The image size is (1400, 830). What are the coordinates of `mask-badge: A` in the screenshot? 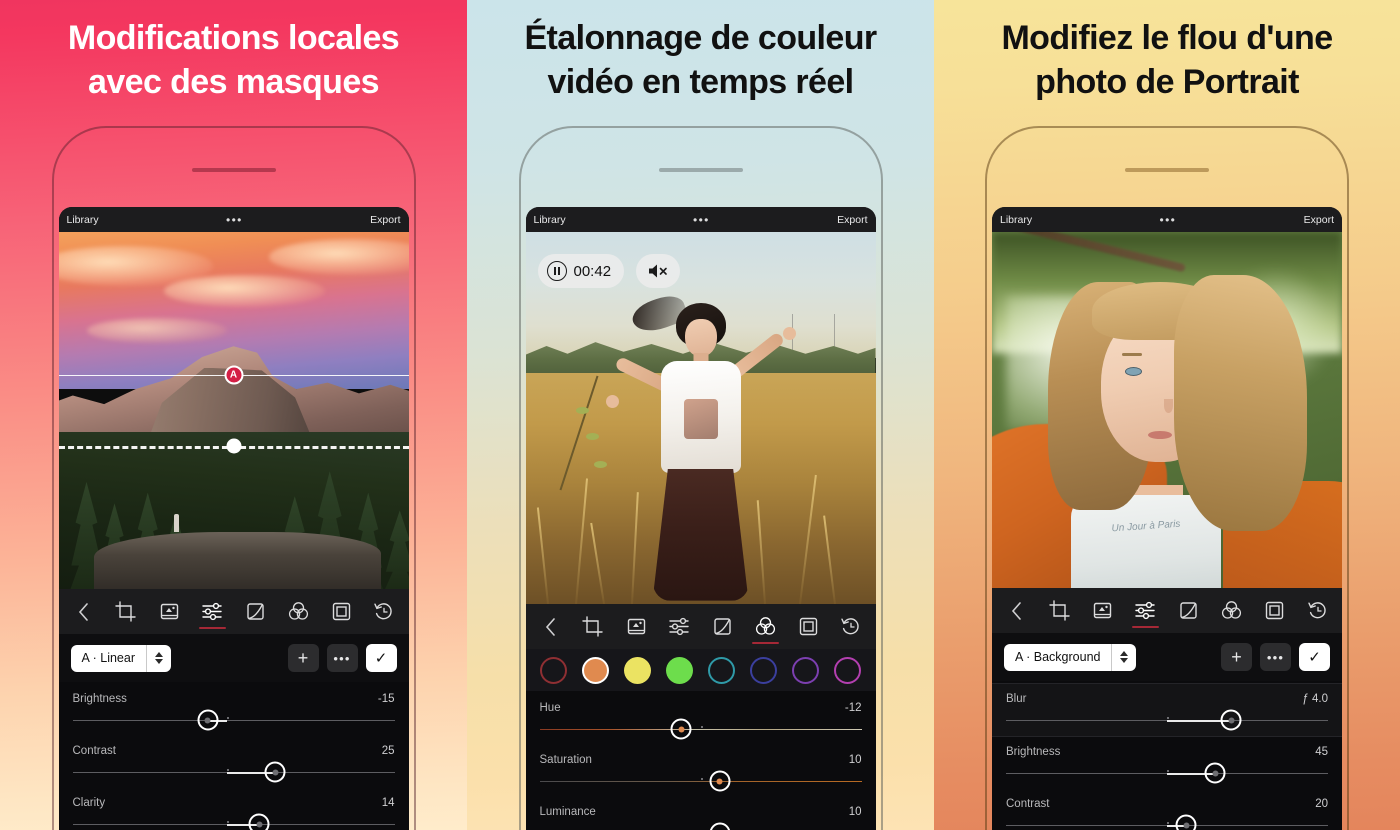 It's located at (233, 375).